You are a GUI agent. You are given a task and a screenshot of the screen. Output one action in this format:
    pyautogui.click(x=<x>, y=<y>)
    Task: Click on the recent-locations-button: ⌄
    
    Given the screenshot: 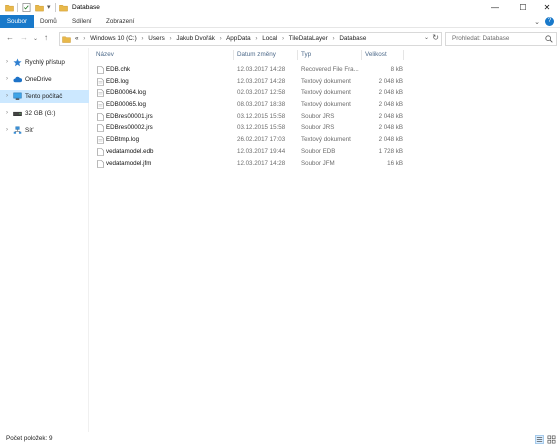 What is the action you would take?
    pyautogui.click(x=35, y=38)
    